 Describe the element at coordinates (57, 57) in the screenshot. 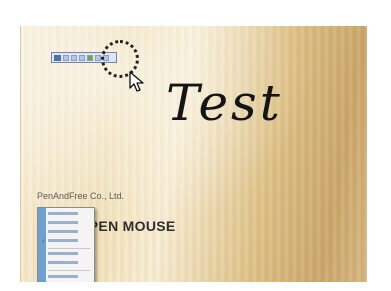

I see `toolbar-grip-icon` at that location.